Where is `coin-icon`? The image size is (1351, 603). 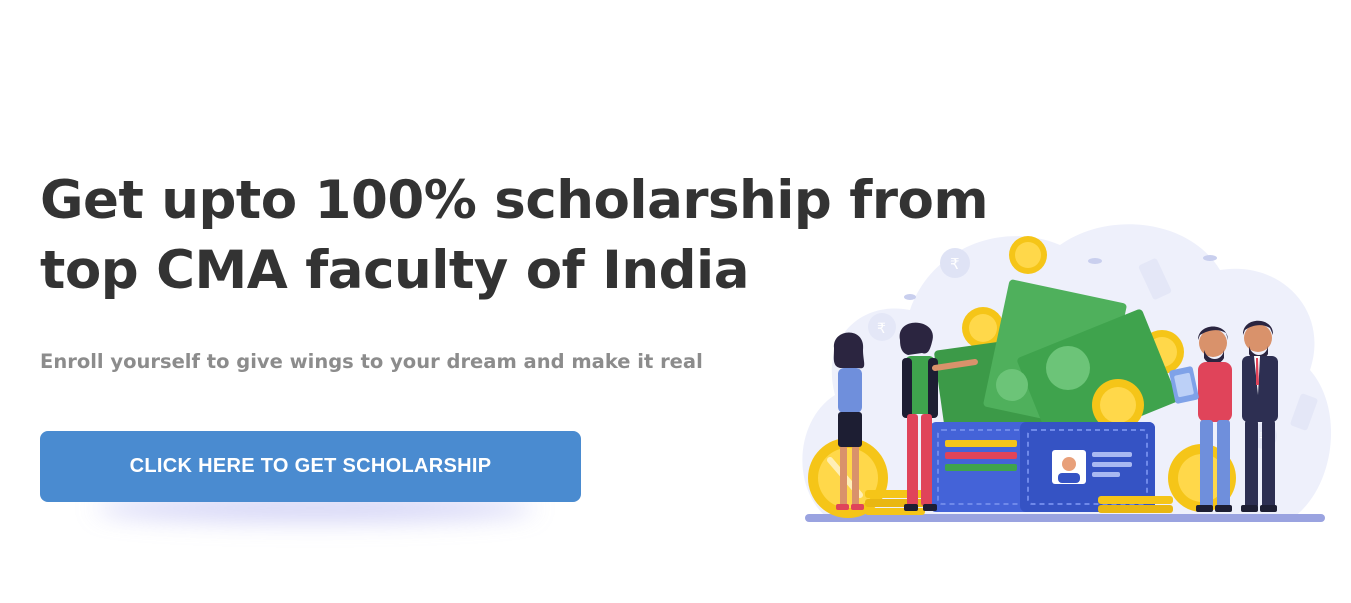 coin-icon is located at coordinates (1028, 255).